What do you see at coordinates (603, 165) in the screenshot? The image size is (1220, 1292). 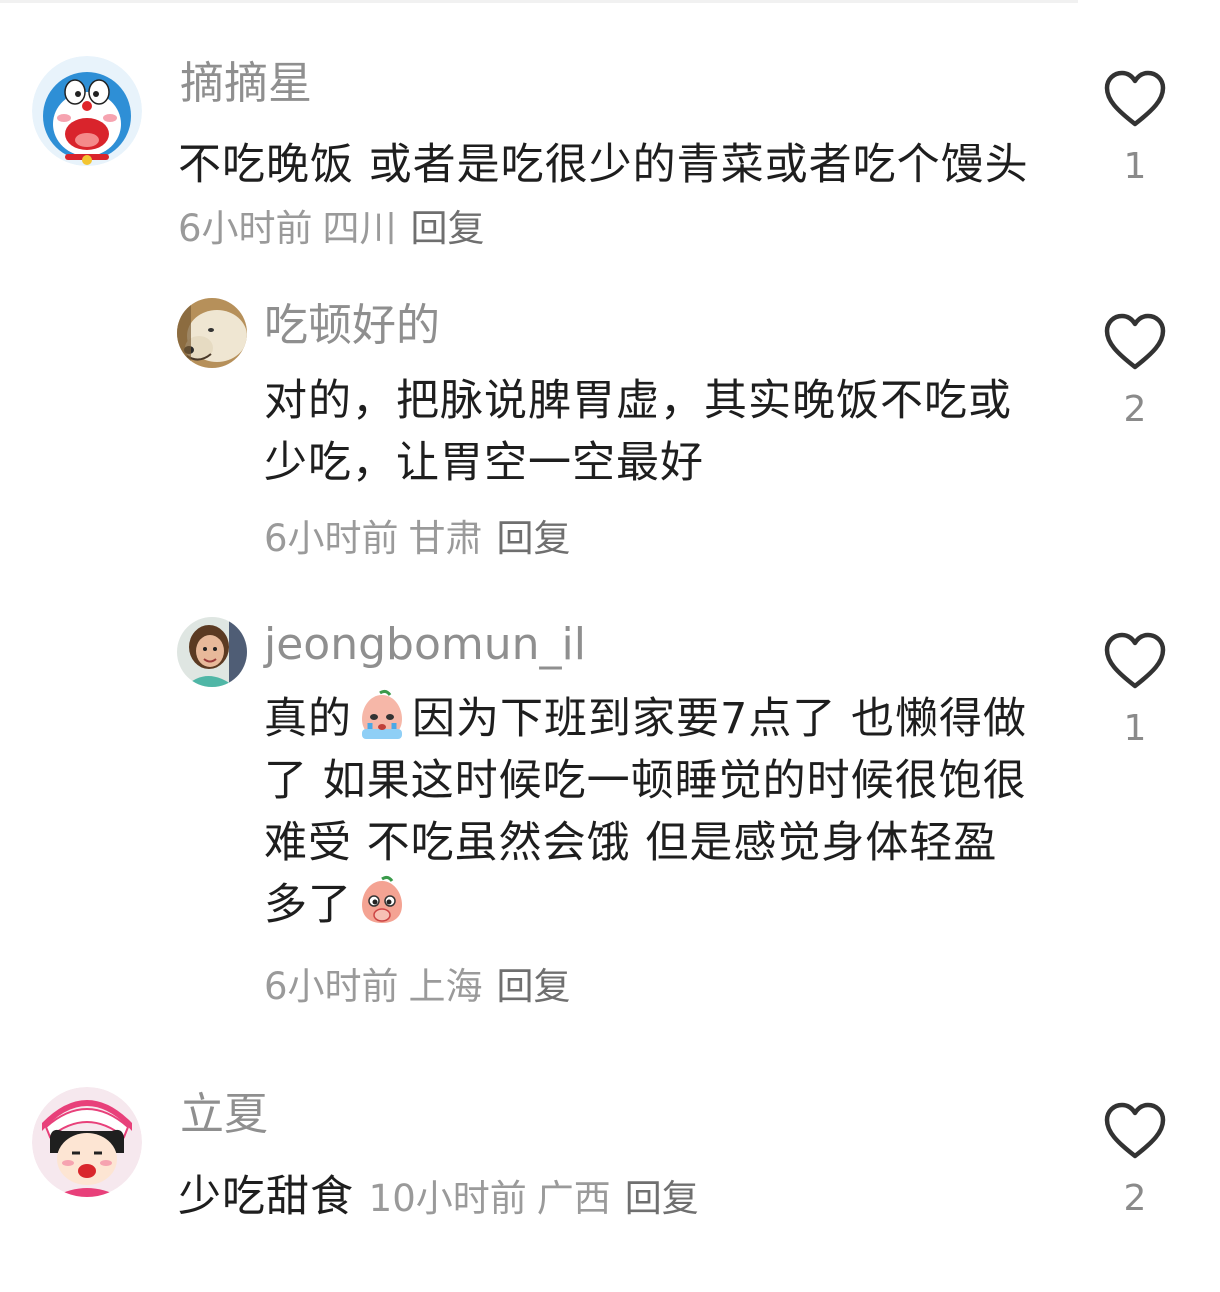 I see `comment-text-content: 不吃晚饭 或者是吃很少的青菜或者吃个馒头` at bounding box center [603, 165].